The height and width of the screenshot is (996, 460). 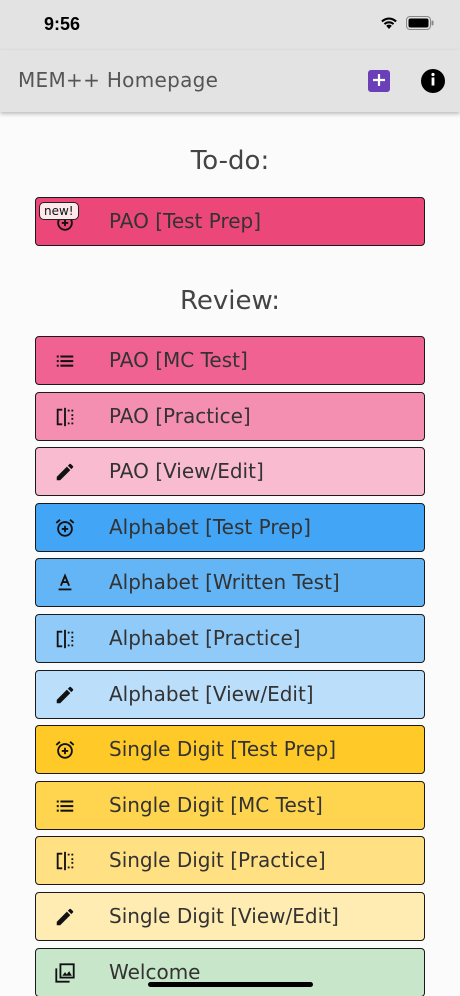 What do you see at coordinates (211, 693) in the screenshot?
I see `row-label: Alphabet [View/Edit]` at bounding box center [211, 693].